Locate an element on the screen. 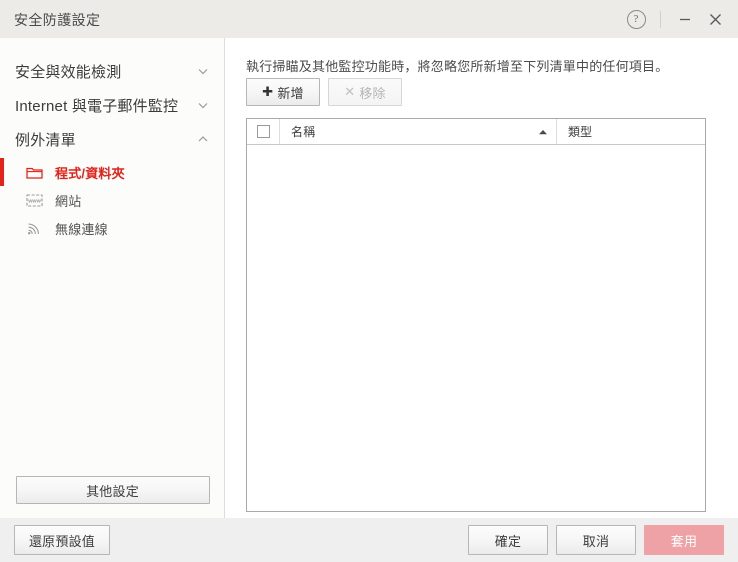 This screenshot has height=562, width=738. cancel-button: 取消 is located at coordinates (596, 540).